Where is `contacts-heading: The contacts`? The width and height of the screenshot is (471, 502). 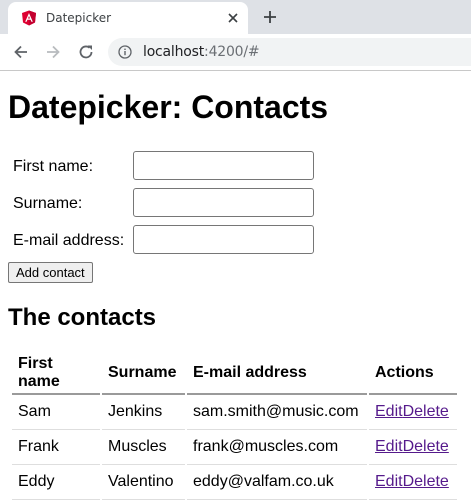 contacts-heading: The contacts is located at coordinates (82, 317).